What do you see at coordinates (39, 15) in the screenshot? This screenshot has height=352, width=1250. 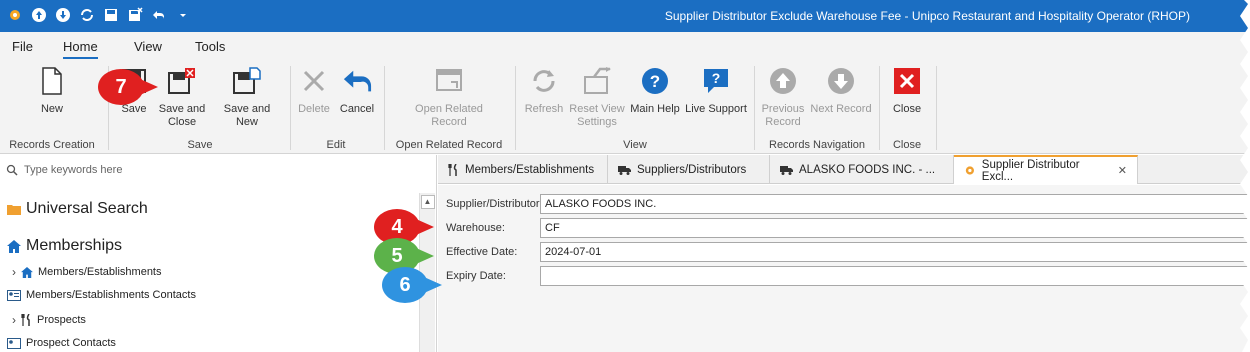 I see `upload-icon` at bounding box center [39, 15].